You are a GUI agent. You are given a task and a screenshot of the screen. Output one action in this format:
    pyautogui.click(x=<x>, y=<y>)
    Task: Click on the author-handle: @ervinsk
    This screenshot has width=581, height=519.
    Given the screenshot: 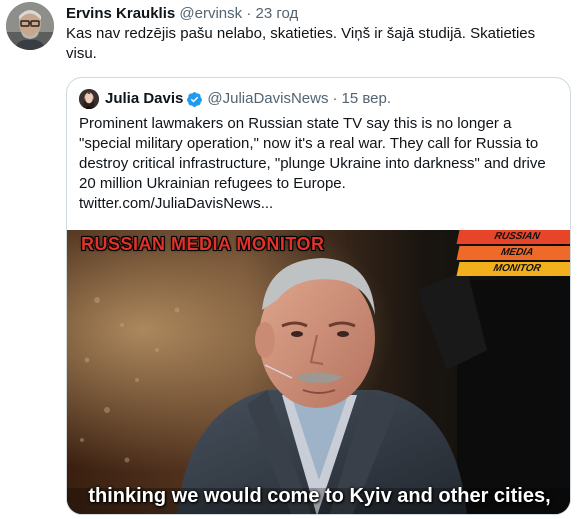 What is the action you would take?
    pyautogui.click(x=210, y=13)
    